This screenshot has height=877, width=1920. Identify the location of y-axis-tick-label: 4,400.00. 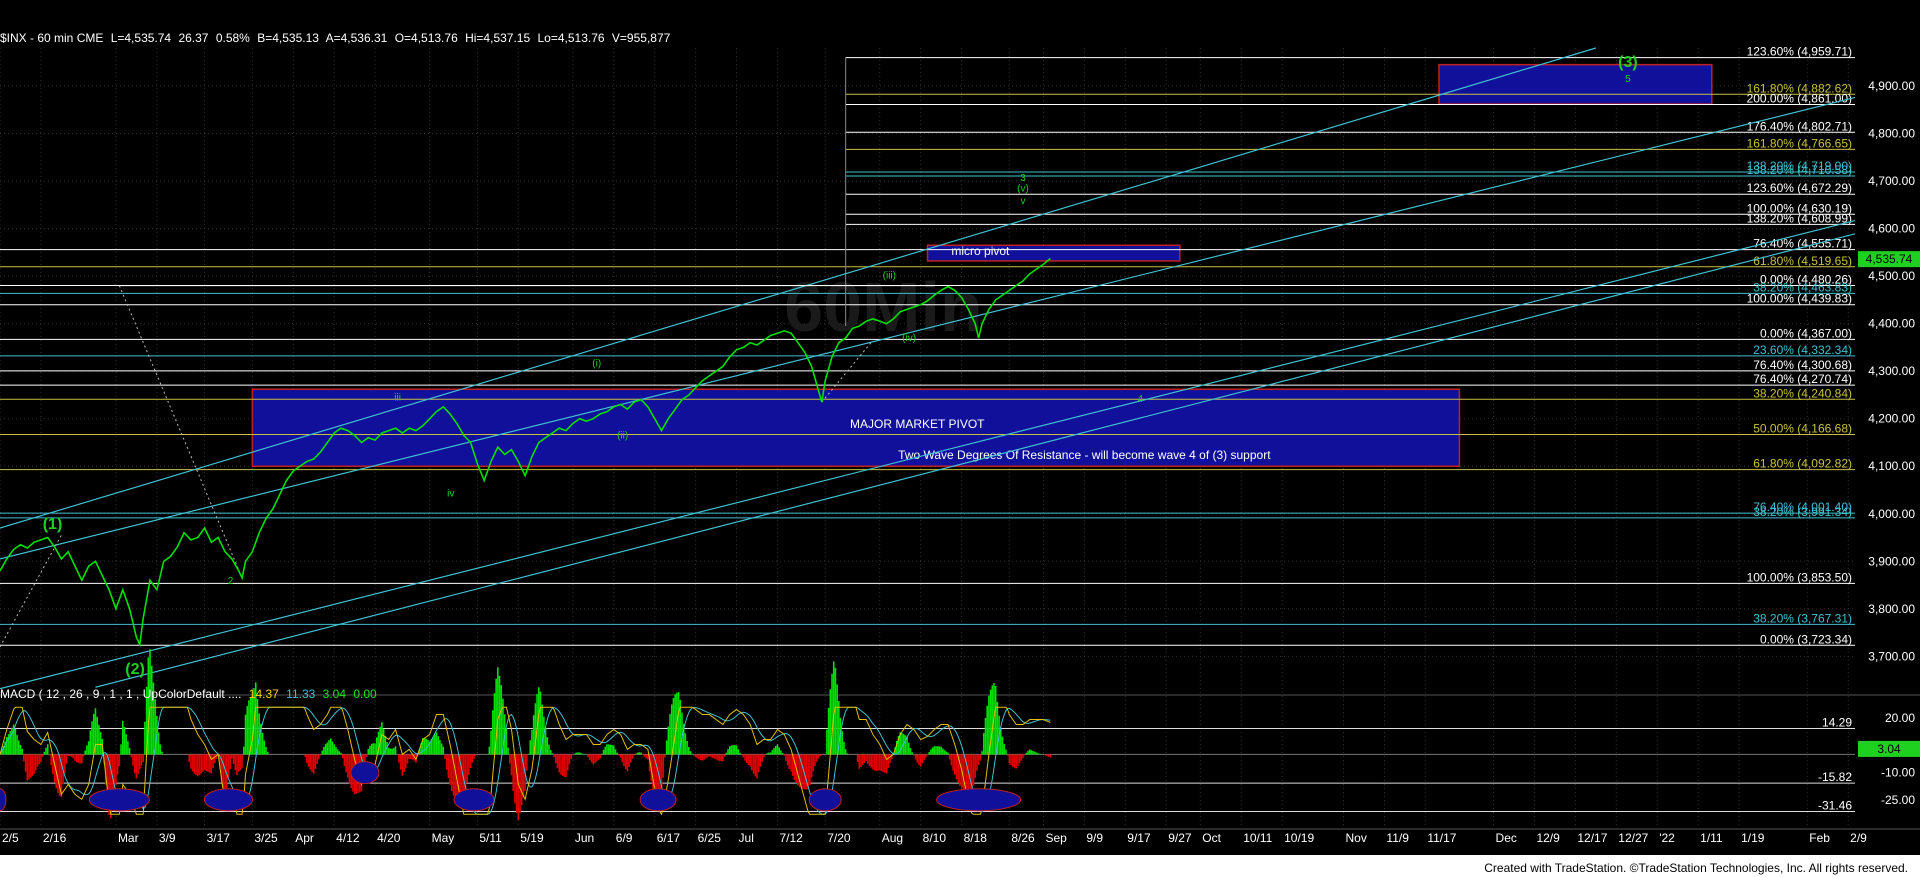
(1891, 324).